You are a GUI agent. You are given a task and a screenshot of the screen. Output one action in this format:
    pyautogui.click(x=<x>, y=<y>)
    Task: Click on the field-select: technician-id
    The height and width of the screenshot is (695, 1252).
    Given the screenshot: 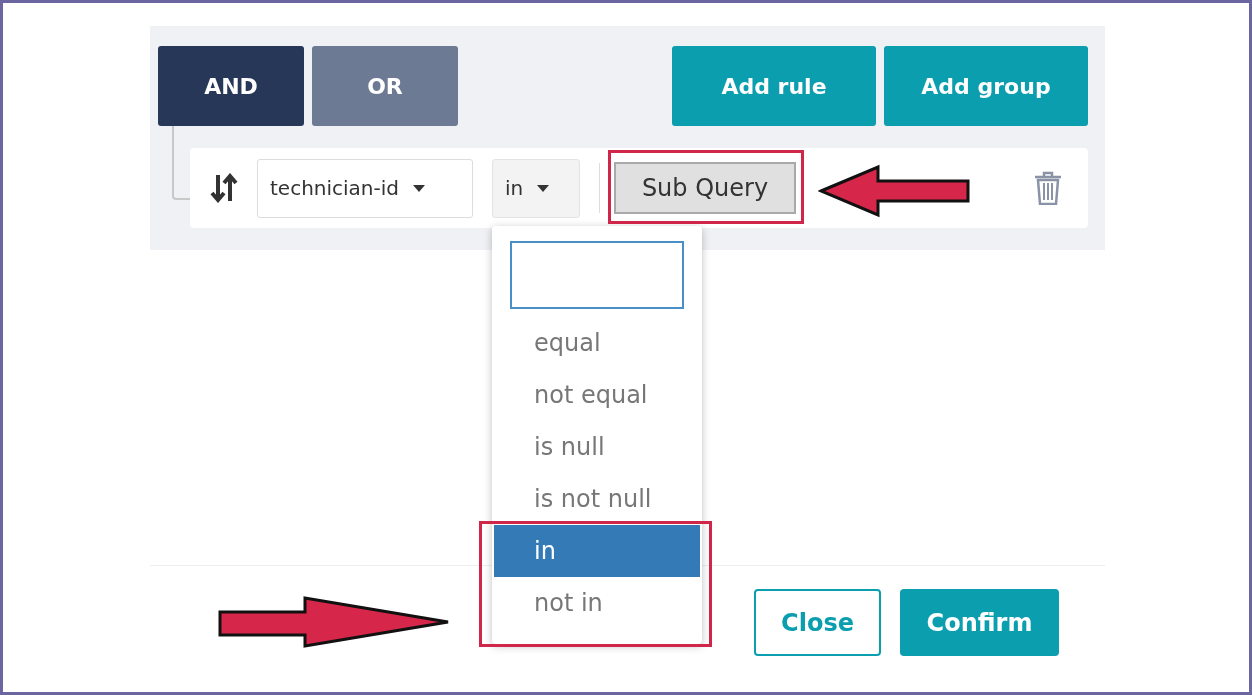 What is the action you would take?
    pyautogui.click(x=365, y=188)
    